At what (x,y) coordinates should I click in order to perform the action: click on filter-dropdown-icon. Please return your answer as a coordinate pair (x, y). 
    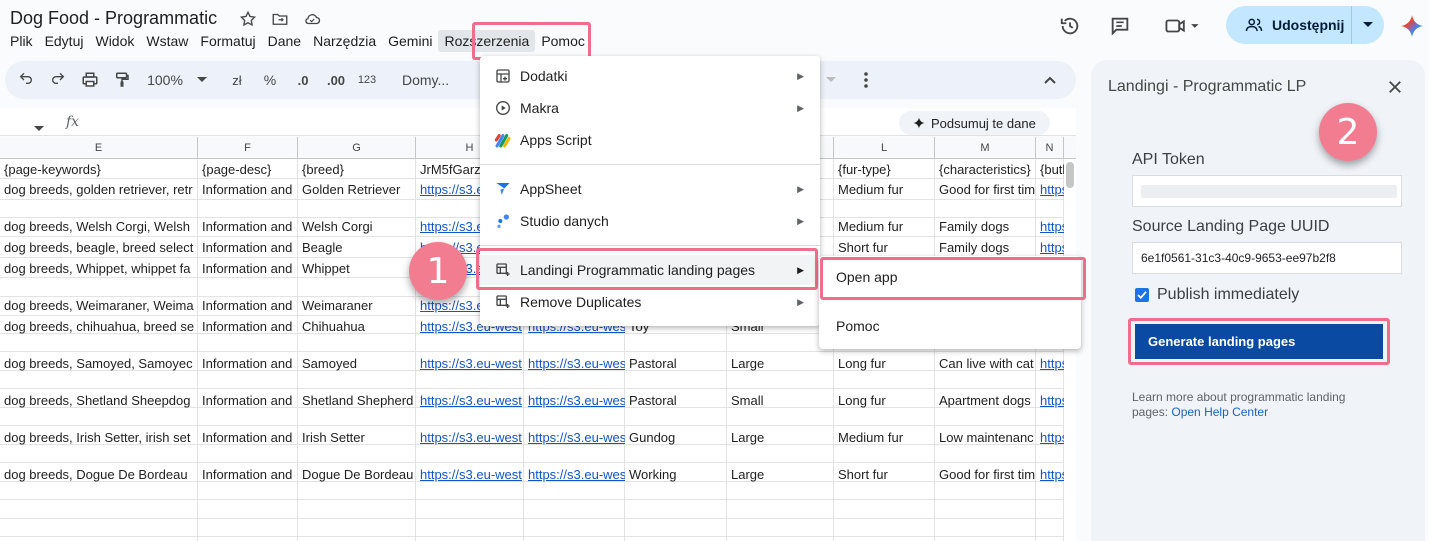
    Looking at the image, I should click on (831, 80).